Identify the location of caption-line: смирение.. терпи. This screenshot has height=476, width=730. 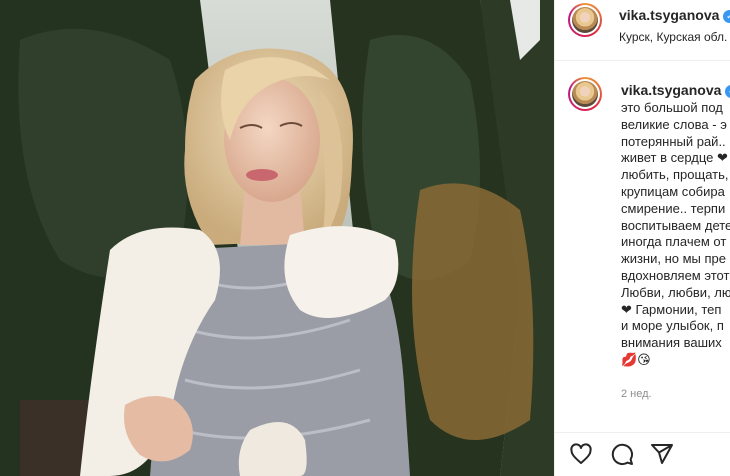
(673, 208).